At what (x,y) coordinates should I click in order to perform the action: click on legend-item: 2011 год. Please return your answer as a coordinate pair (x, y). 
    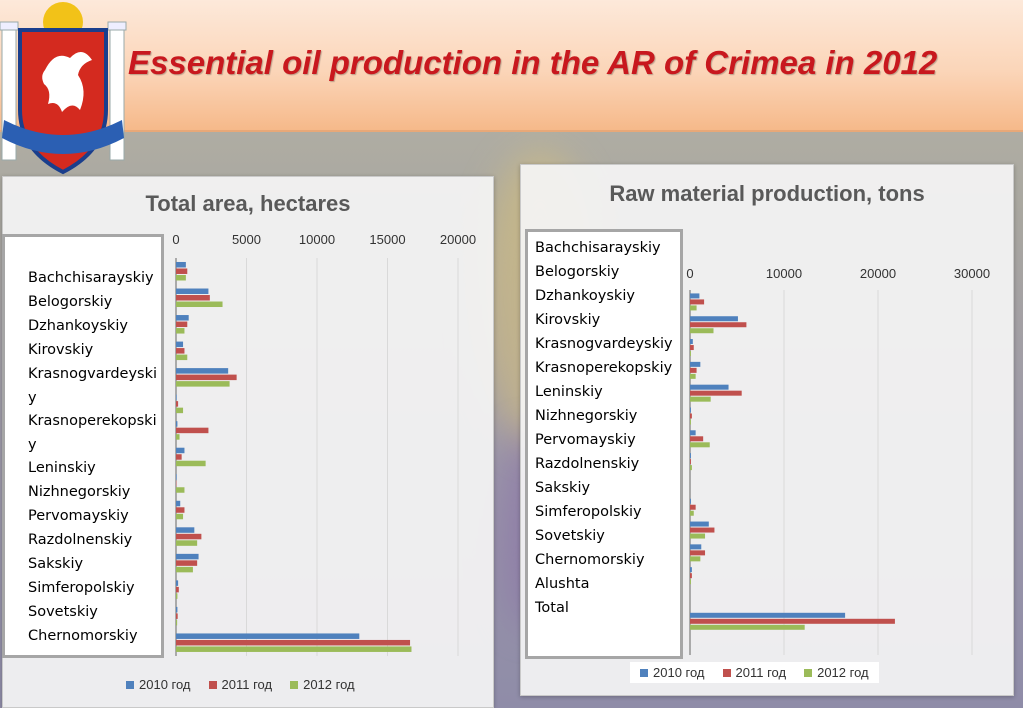
    Looking at the image, I should click on (754, 672).